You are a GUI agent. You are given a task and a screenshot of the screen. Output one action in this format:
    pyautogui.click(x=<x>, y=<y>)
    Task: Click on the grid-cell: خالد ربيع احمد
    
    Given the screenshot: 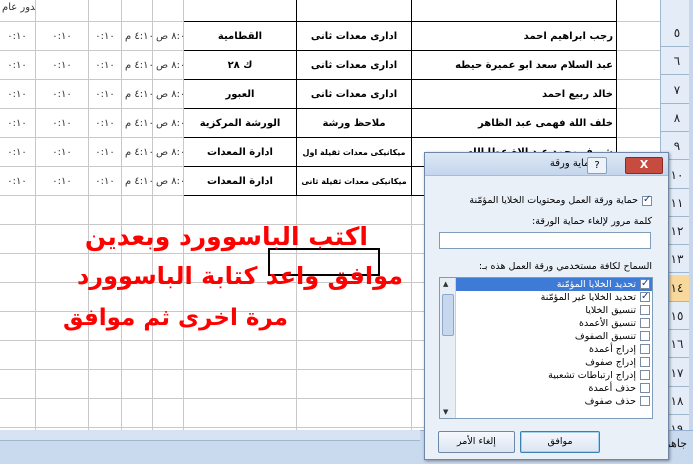 What is the action you would take?
    pyautogui.click(x=514, y=94)
    